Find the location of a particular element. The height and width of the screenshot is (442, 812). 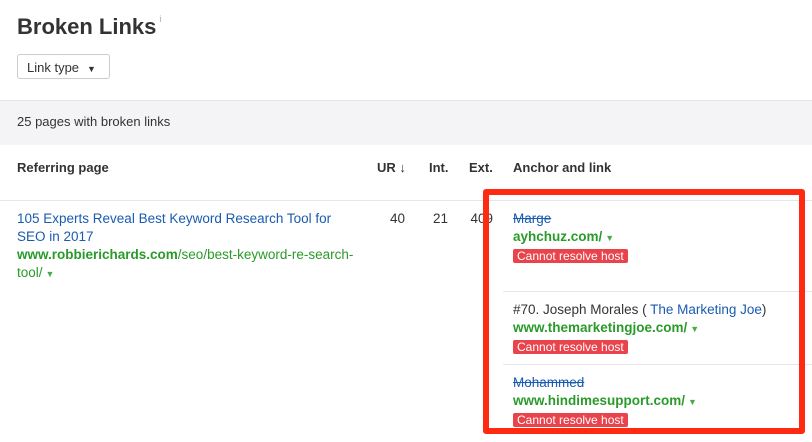

info-icon: i is located at coordinates (160, 19).